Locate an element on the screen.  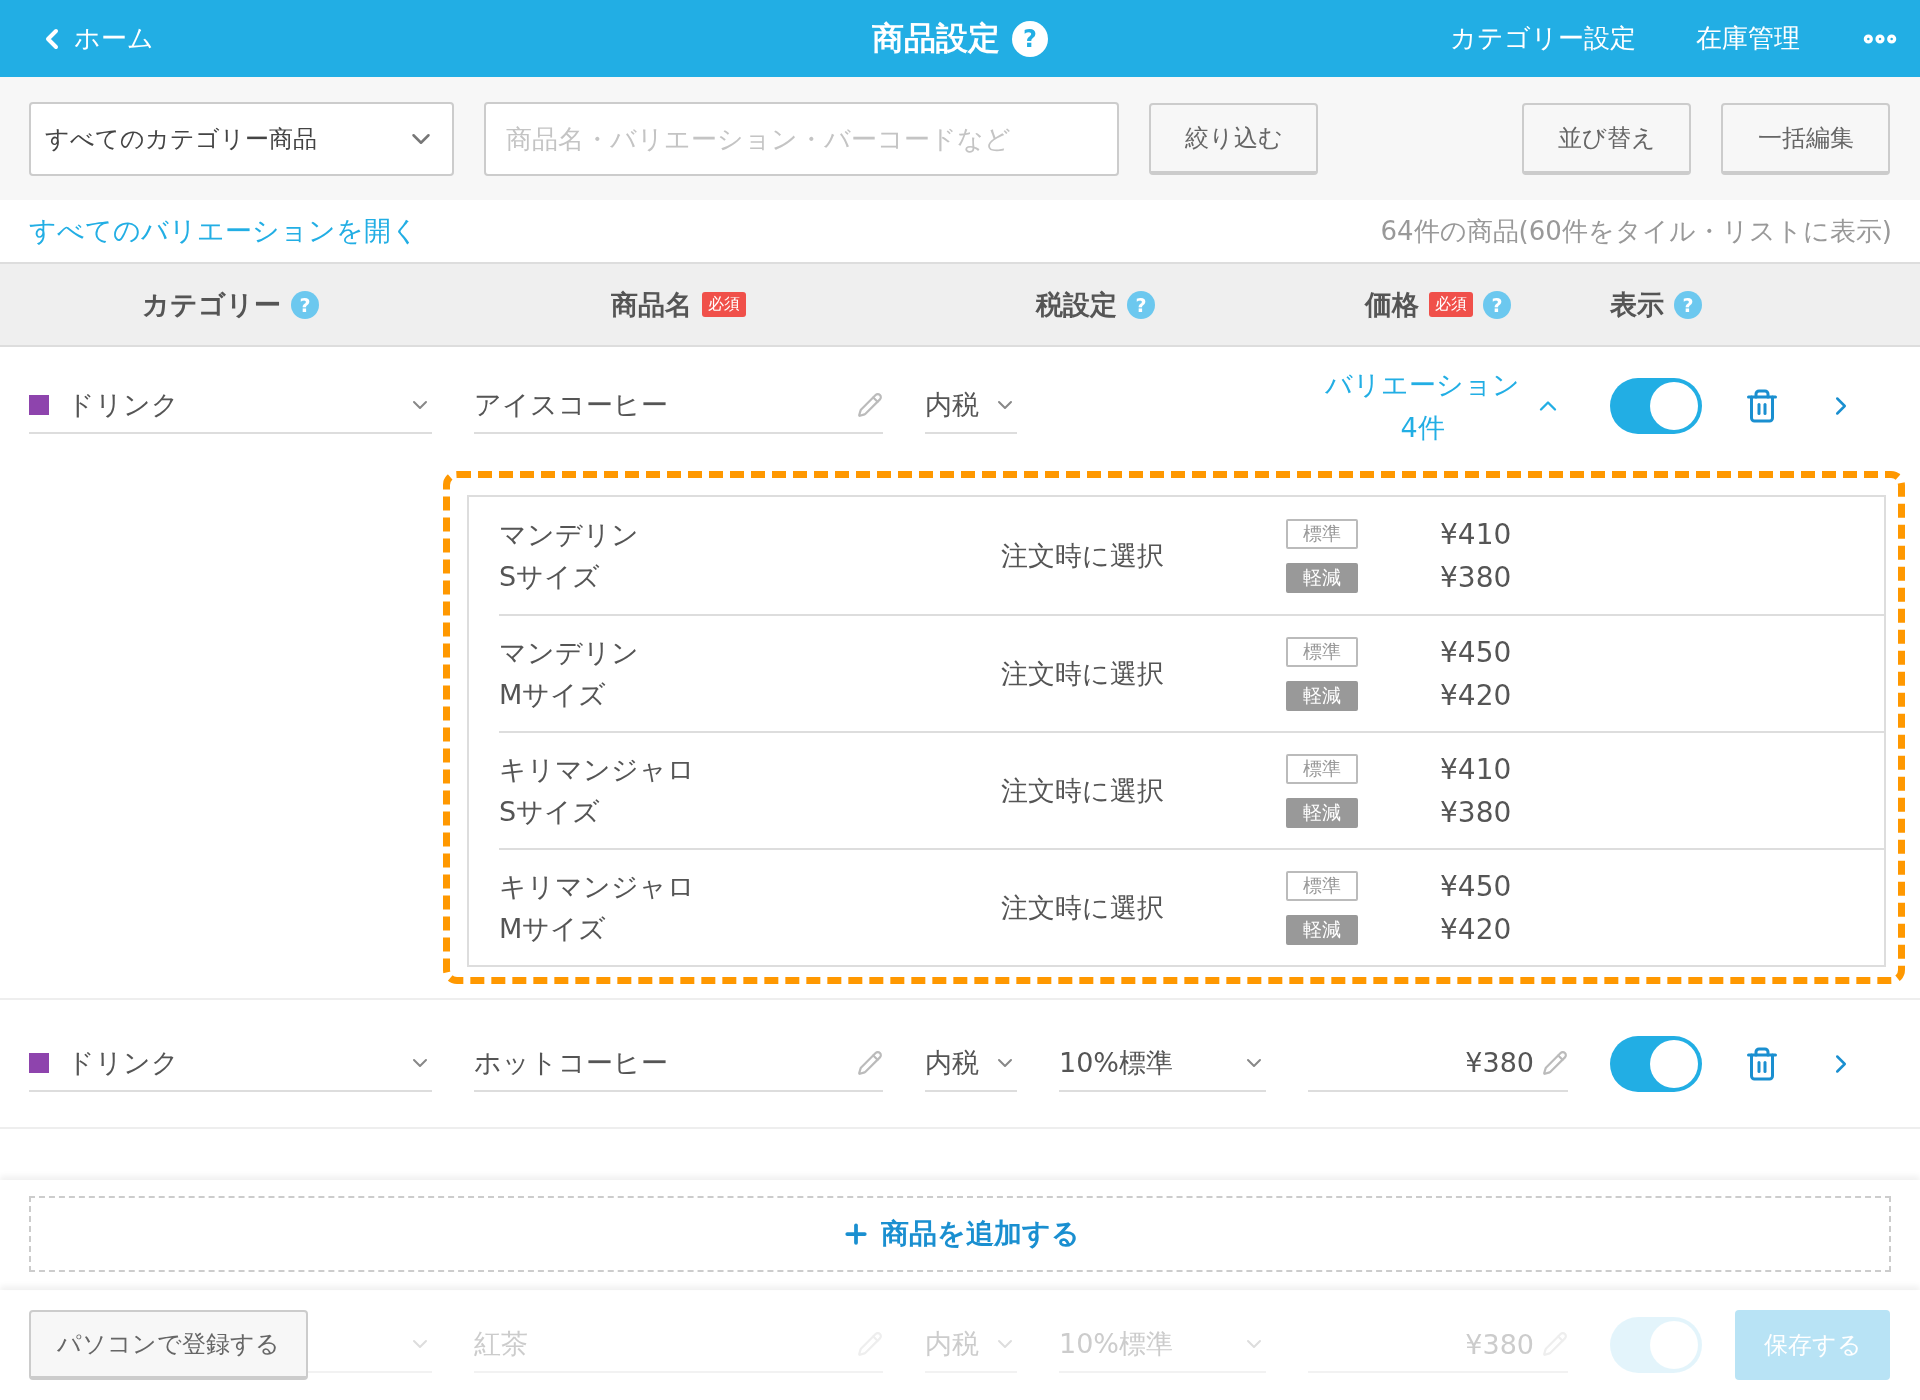
visibility-toggle is located at coordinates (1656, 406).